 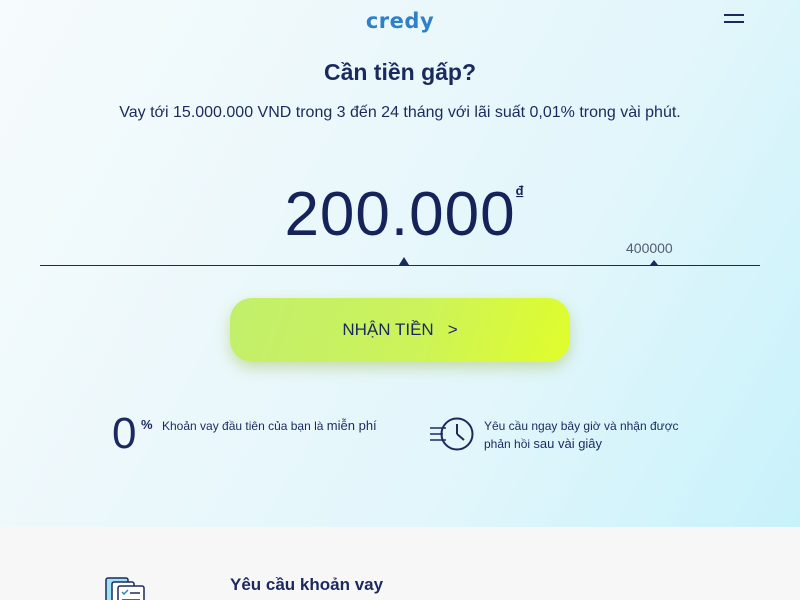 I want to click on slider-max-label: 400000, so click(x=649, y=248).